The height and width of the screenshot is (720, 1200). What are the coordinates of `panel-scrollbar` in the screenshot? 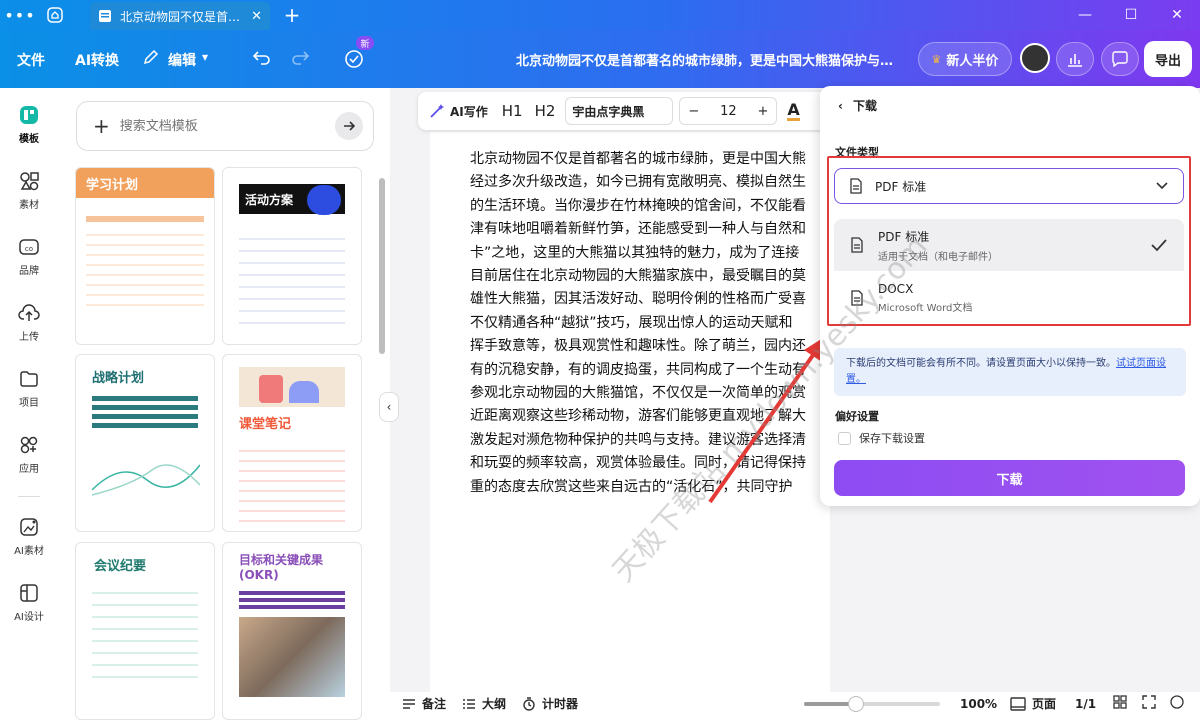 It's located at (382, 266).